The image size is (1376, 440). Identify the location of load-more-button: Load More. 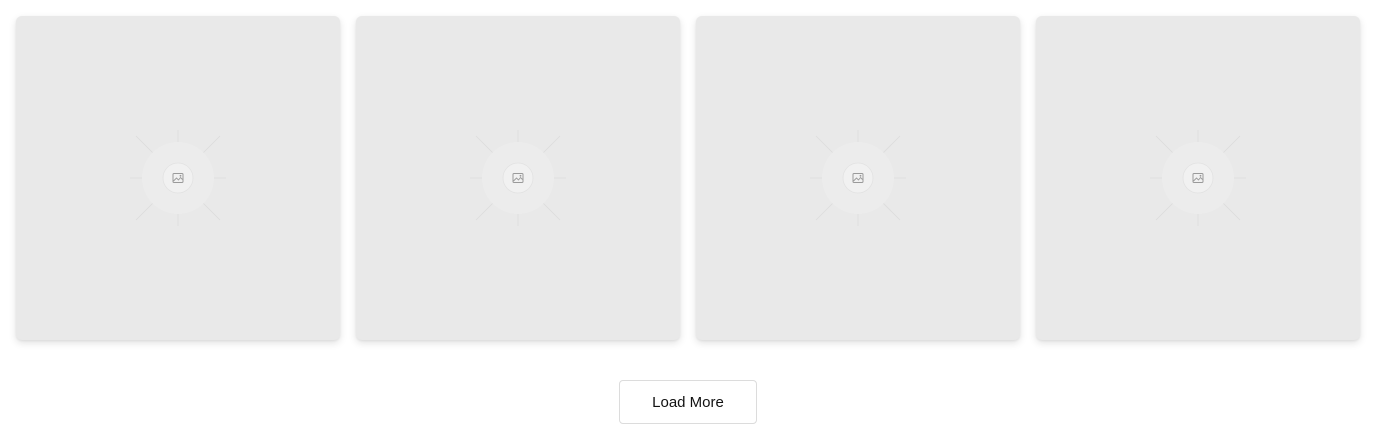
(688, 402).